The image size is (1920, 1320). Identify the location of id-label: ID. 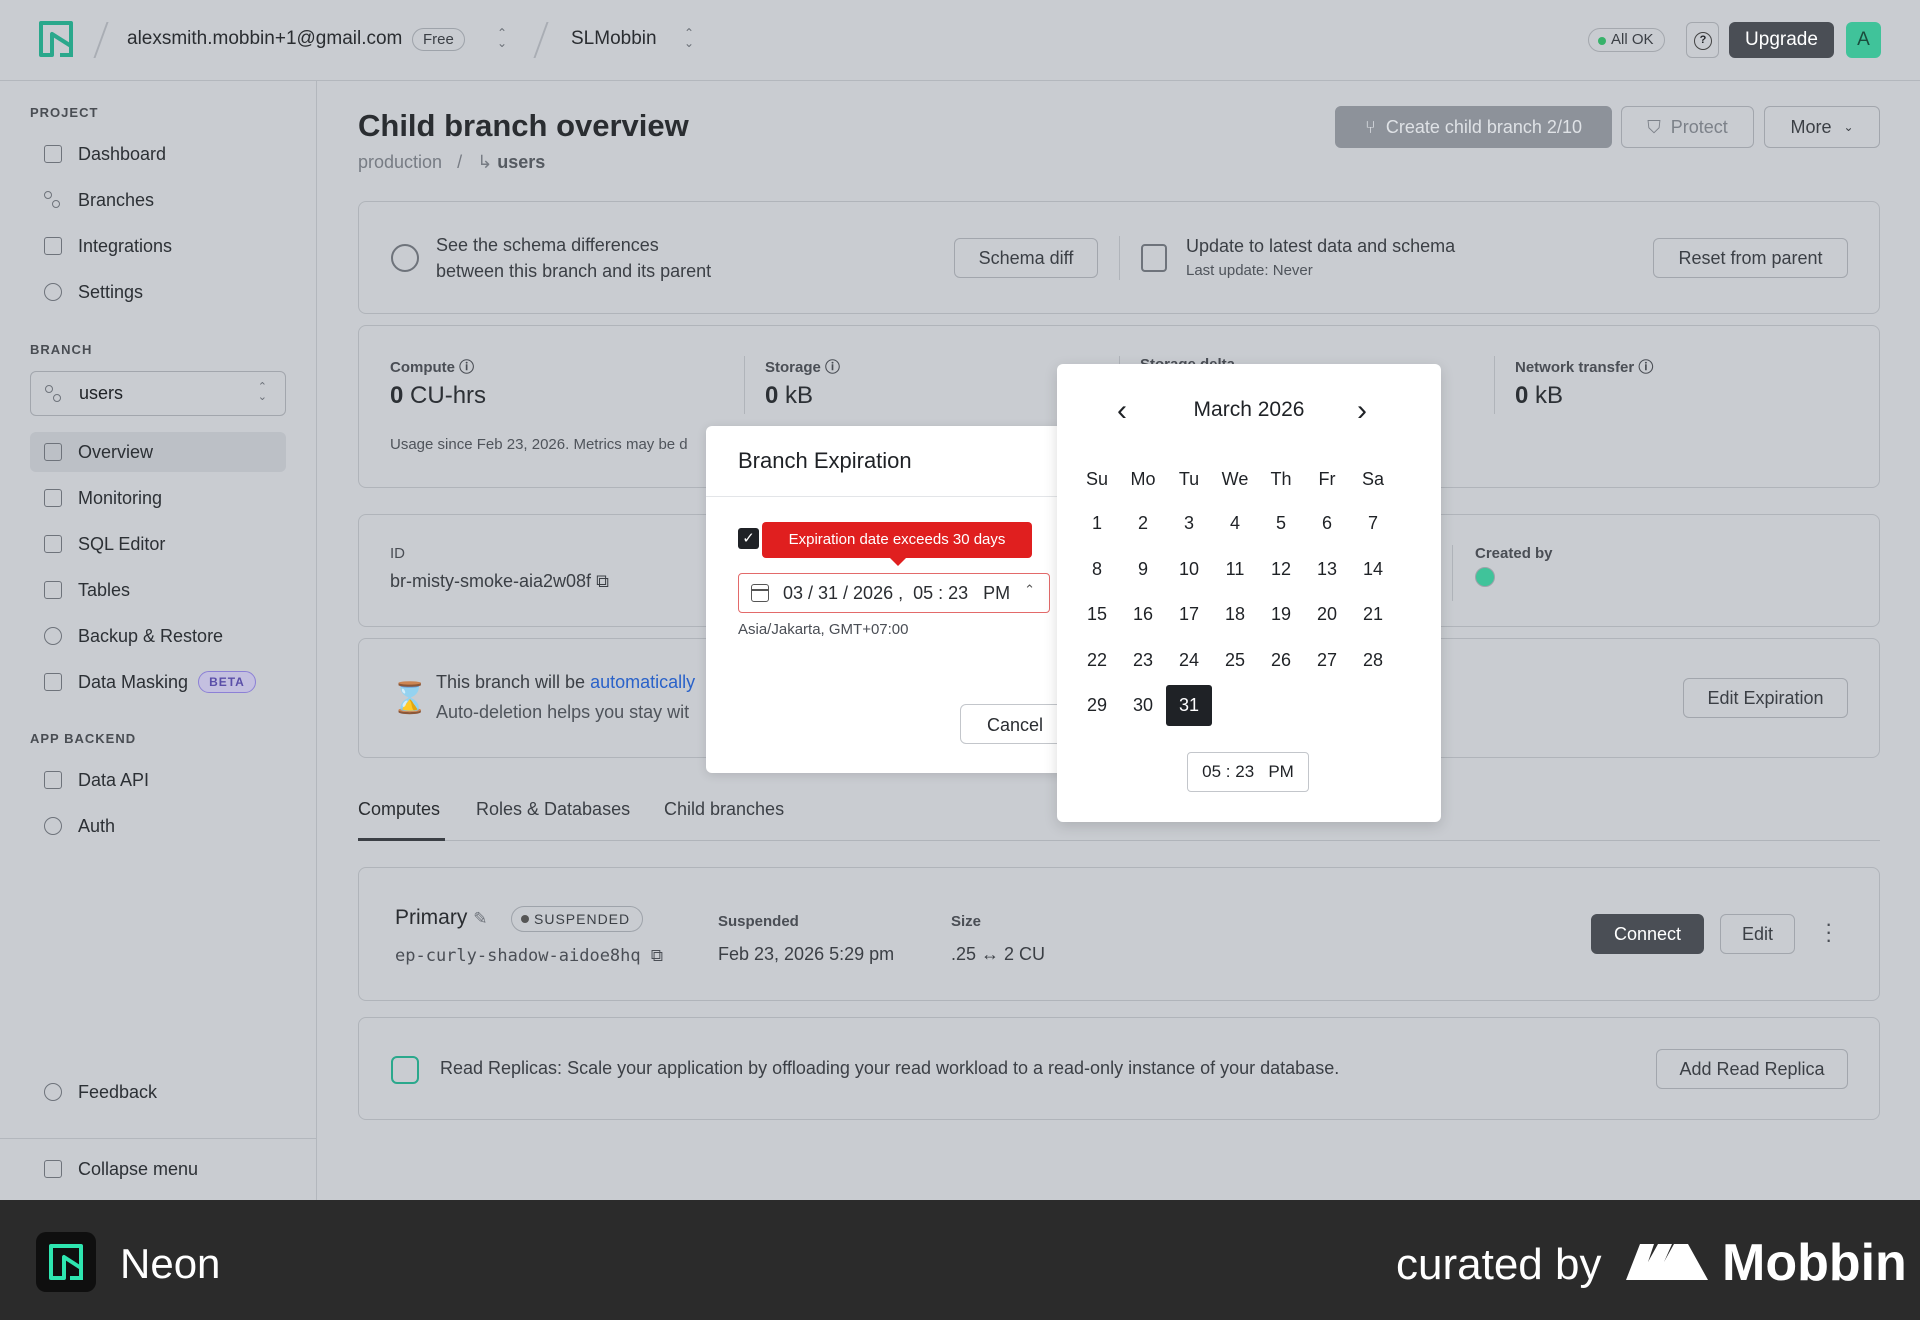
(397, 553).